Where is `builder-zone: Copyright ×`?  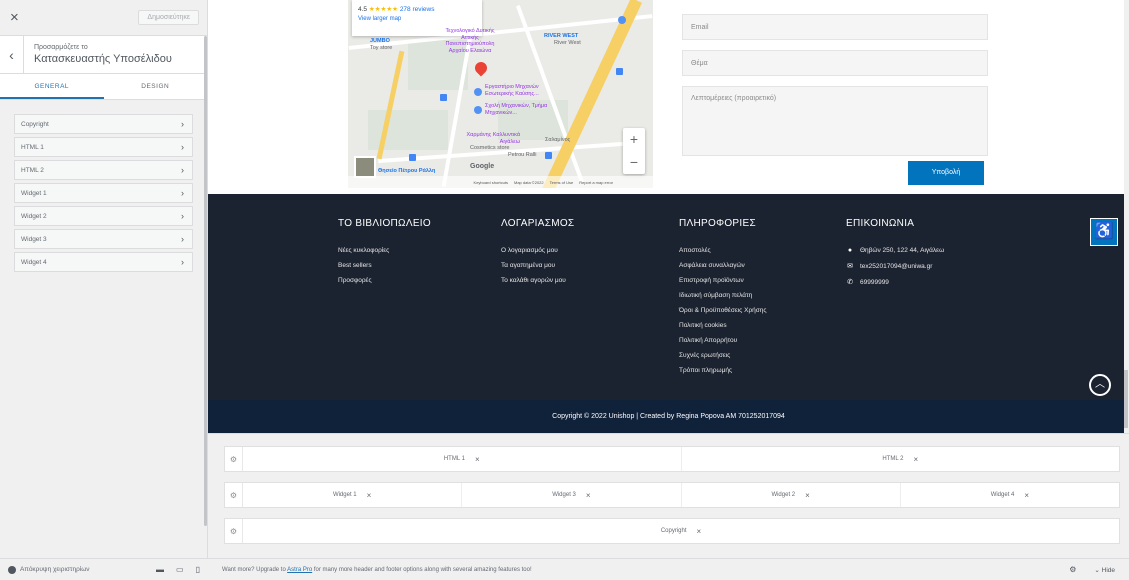 builder-zone: Copyright × is located at coordinates (681, 531).